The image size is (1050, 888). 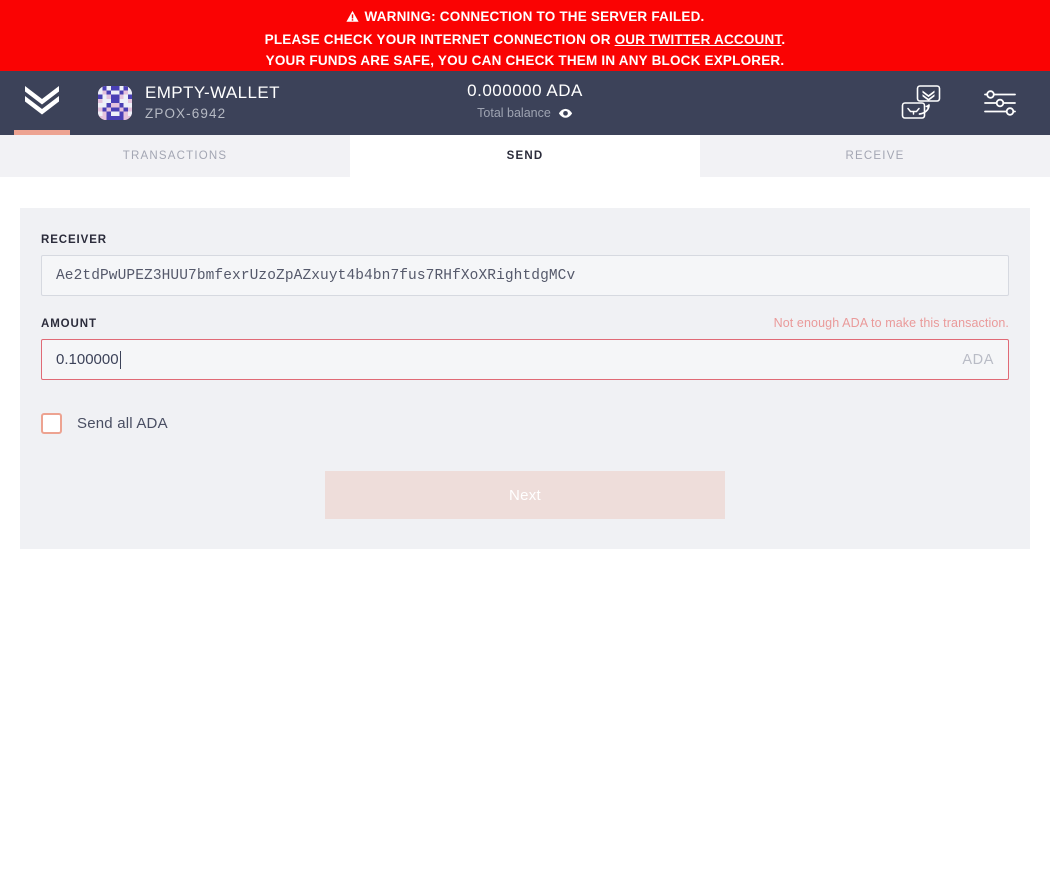 What do you see at coordinates (891, 323) in the screenshot?
I see `amount-error-message: Not enough ADA to make this transaction.` at bounding box center [891, 323].